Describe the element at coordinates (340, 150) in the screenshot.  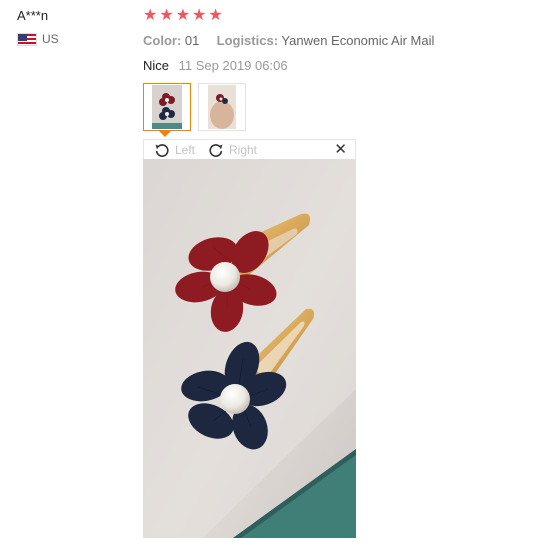
I see `close-icon: ✕` at that location.